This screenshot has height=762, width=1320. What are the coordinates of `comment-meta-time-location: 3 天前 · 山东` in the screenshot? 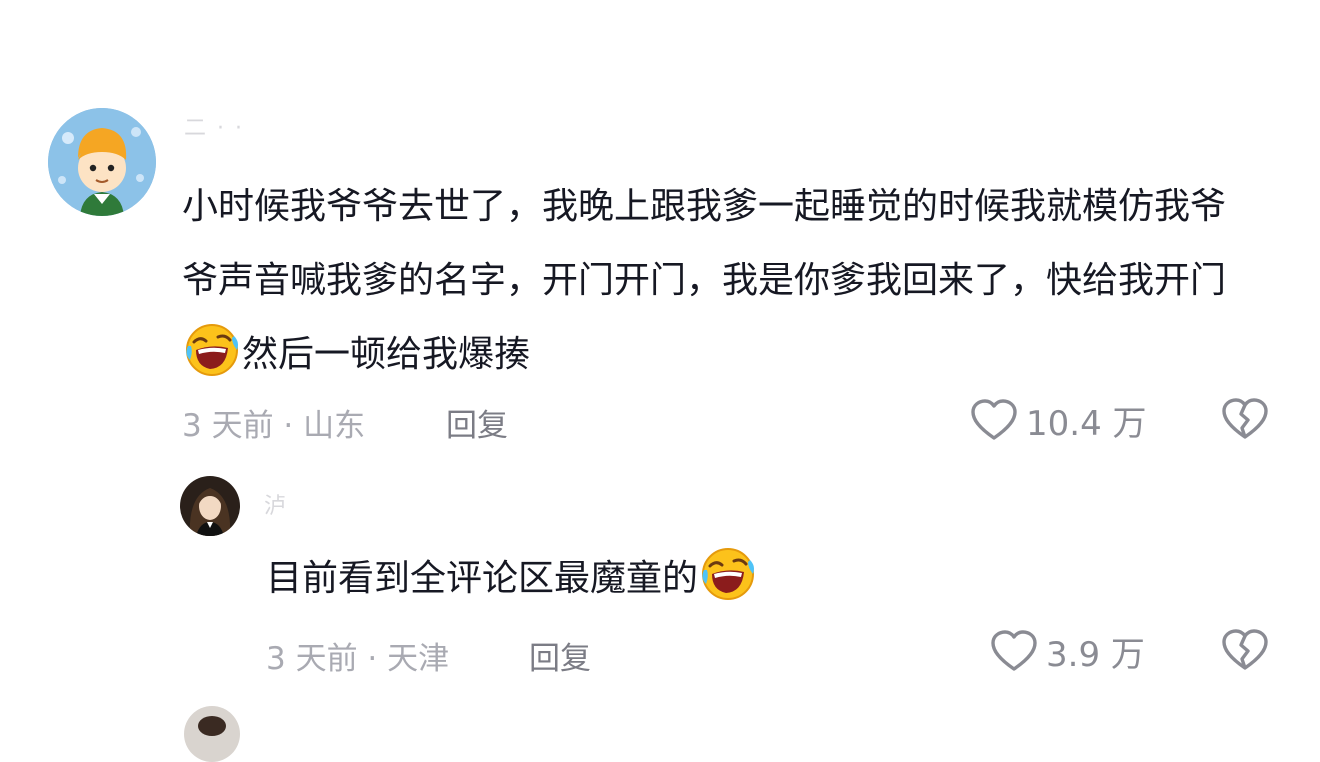 It's located at (274, 426).